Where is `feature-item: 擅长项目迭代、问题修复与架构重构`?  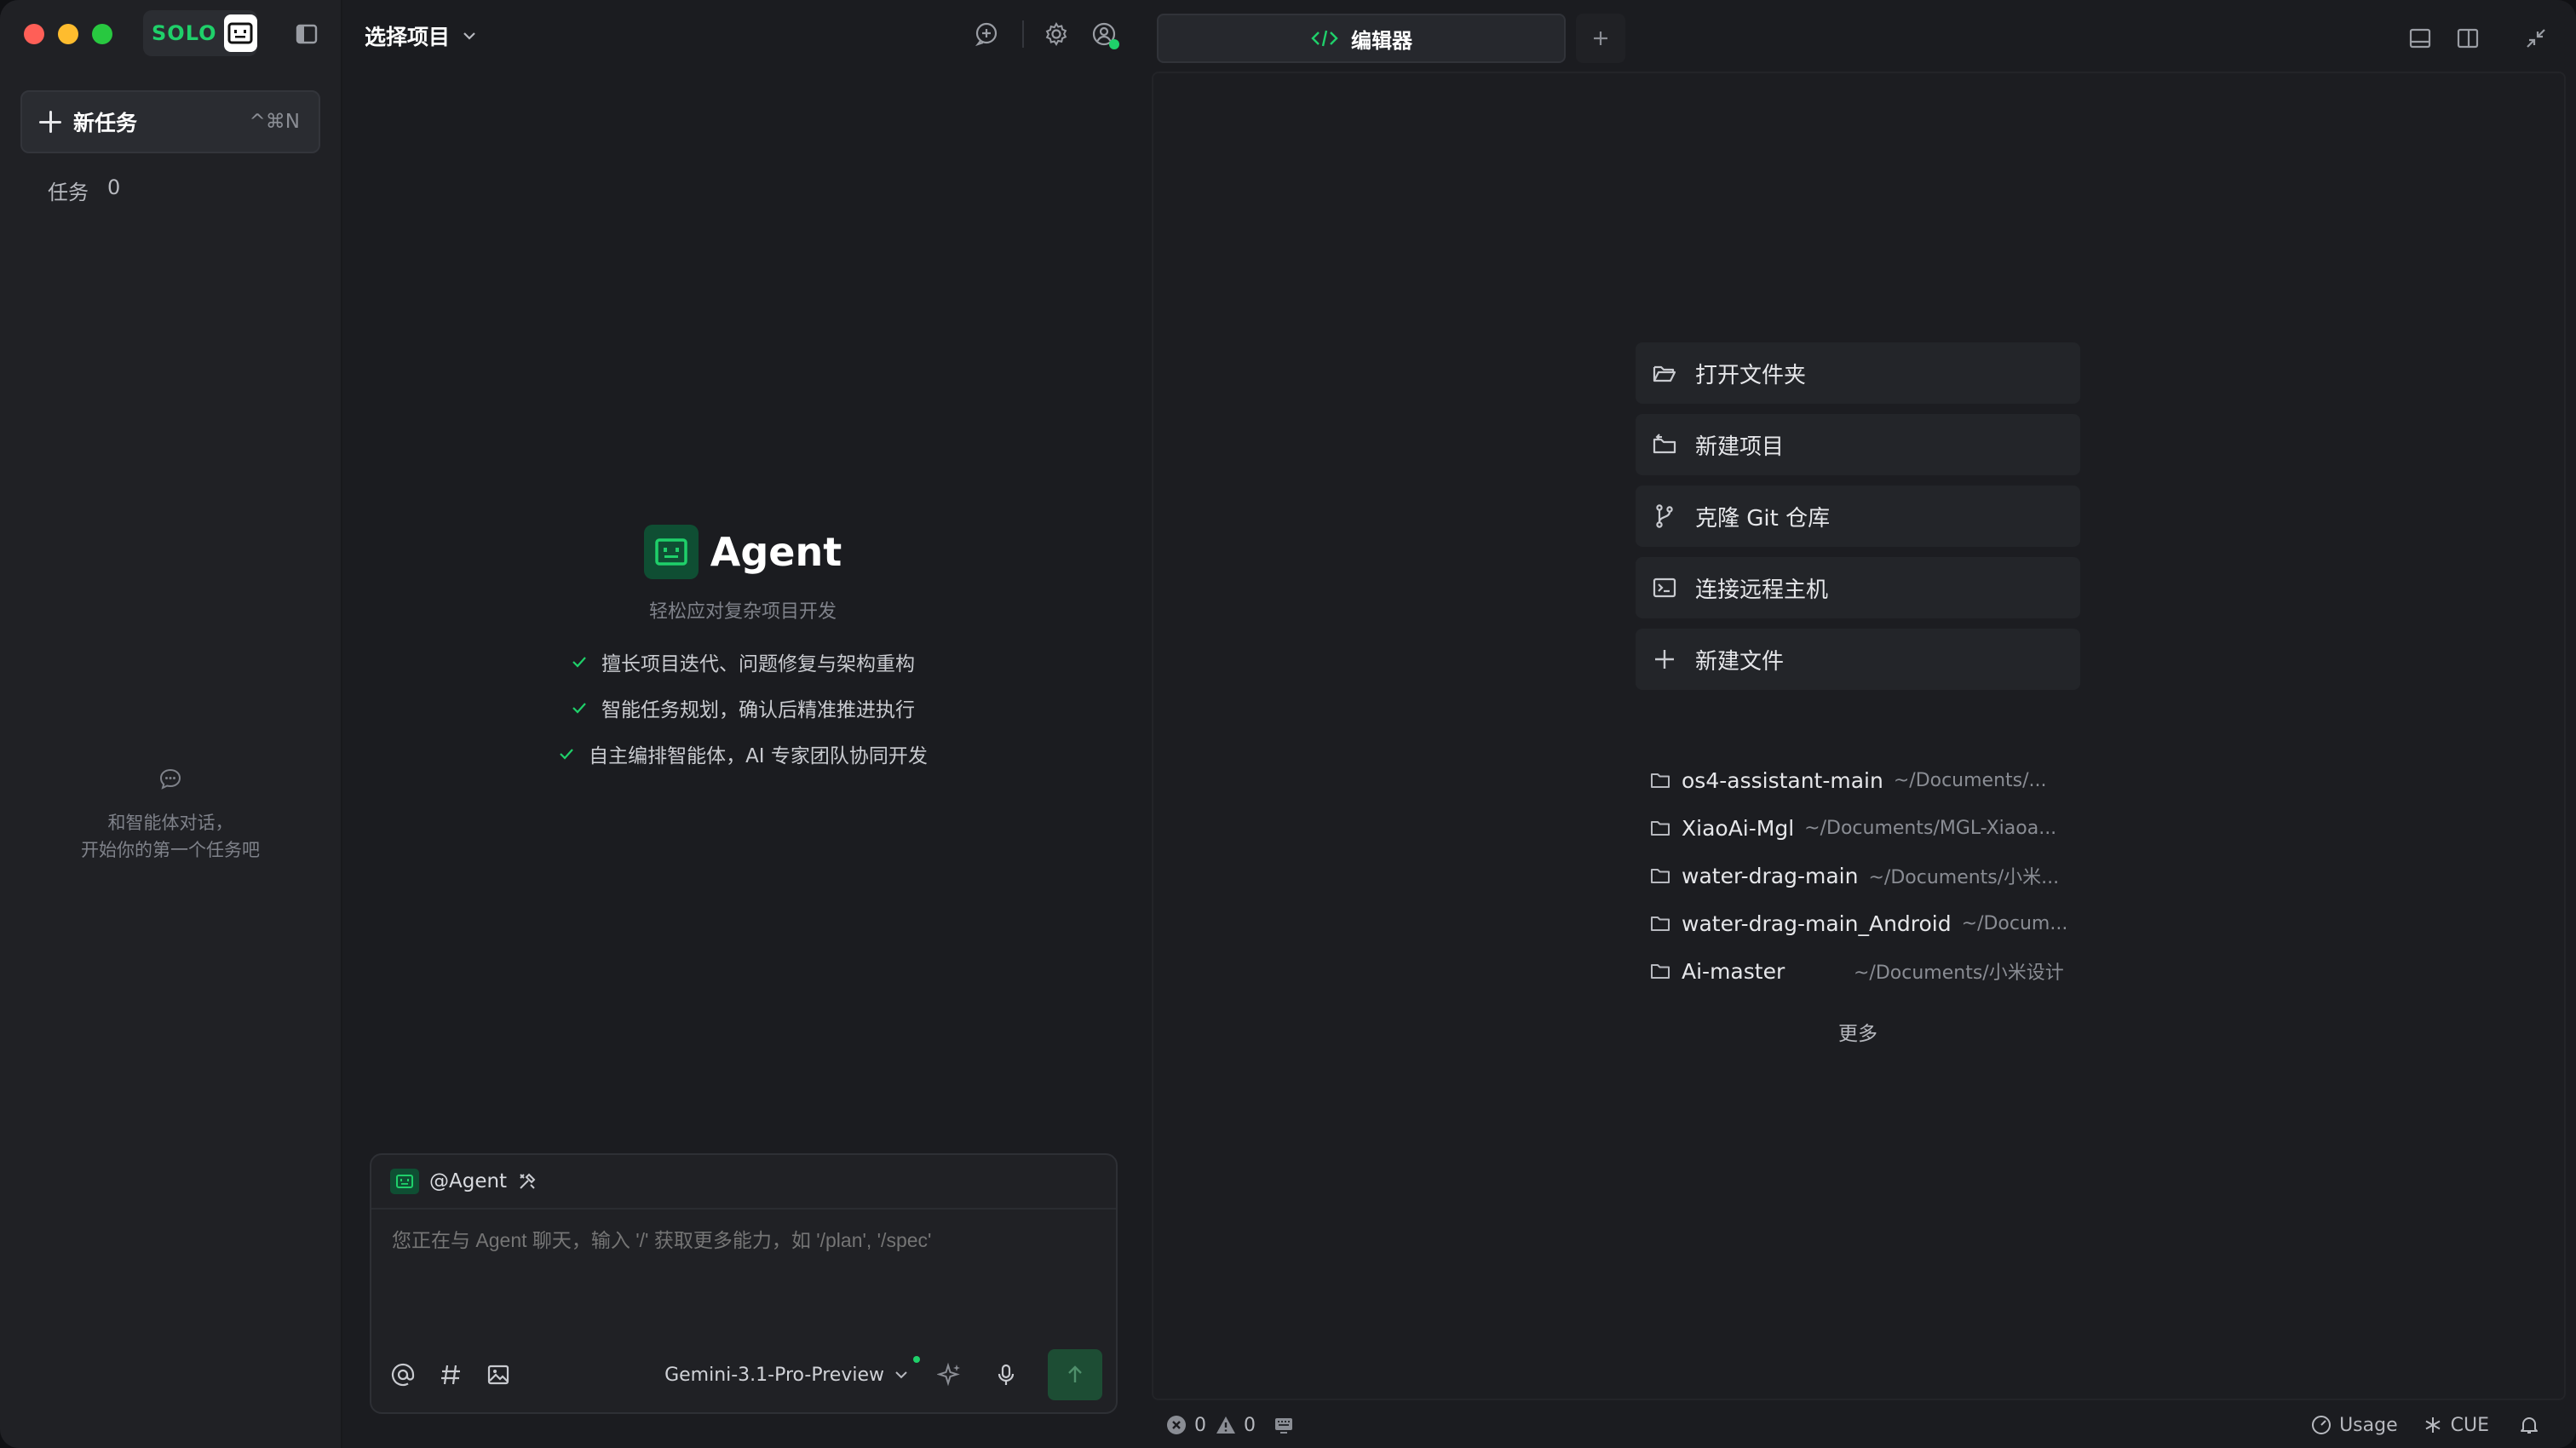
feature-item: 擅长项目迭代、问题修复与架构重构 is located at coordinates (743, 662).